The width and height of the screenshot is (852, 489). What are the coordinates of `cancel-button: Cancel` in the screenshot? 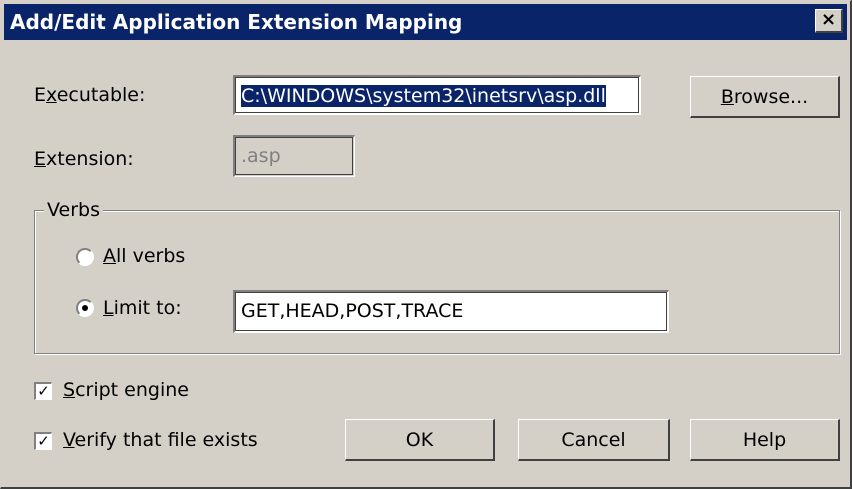 It's located at (594, 440).